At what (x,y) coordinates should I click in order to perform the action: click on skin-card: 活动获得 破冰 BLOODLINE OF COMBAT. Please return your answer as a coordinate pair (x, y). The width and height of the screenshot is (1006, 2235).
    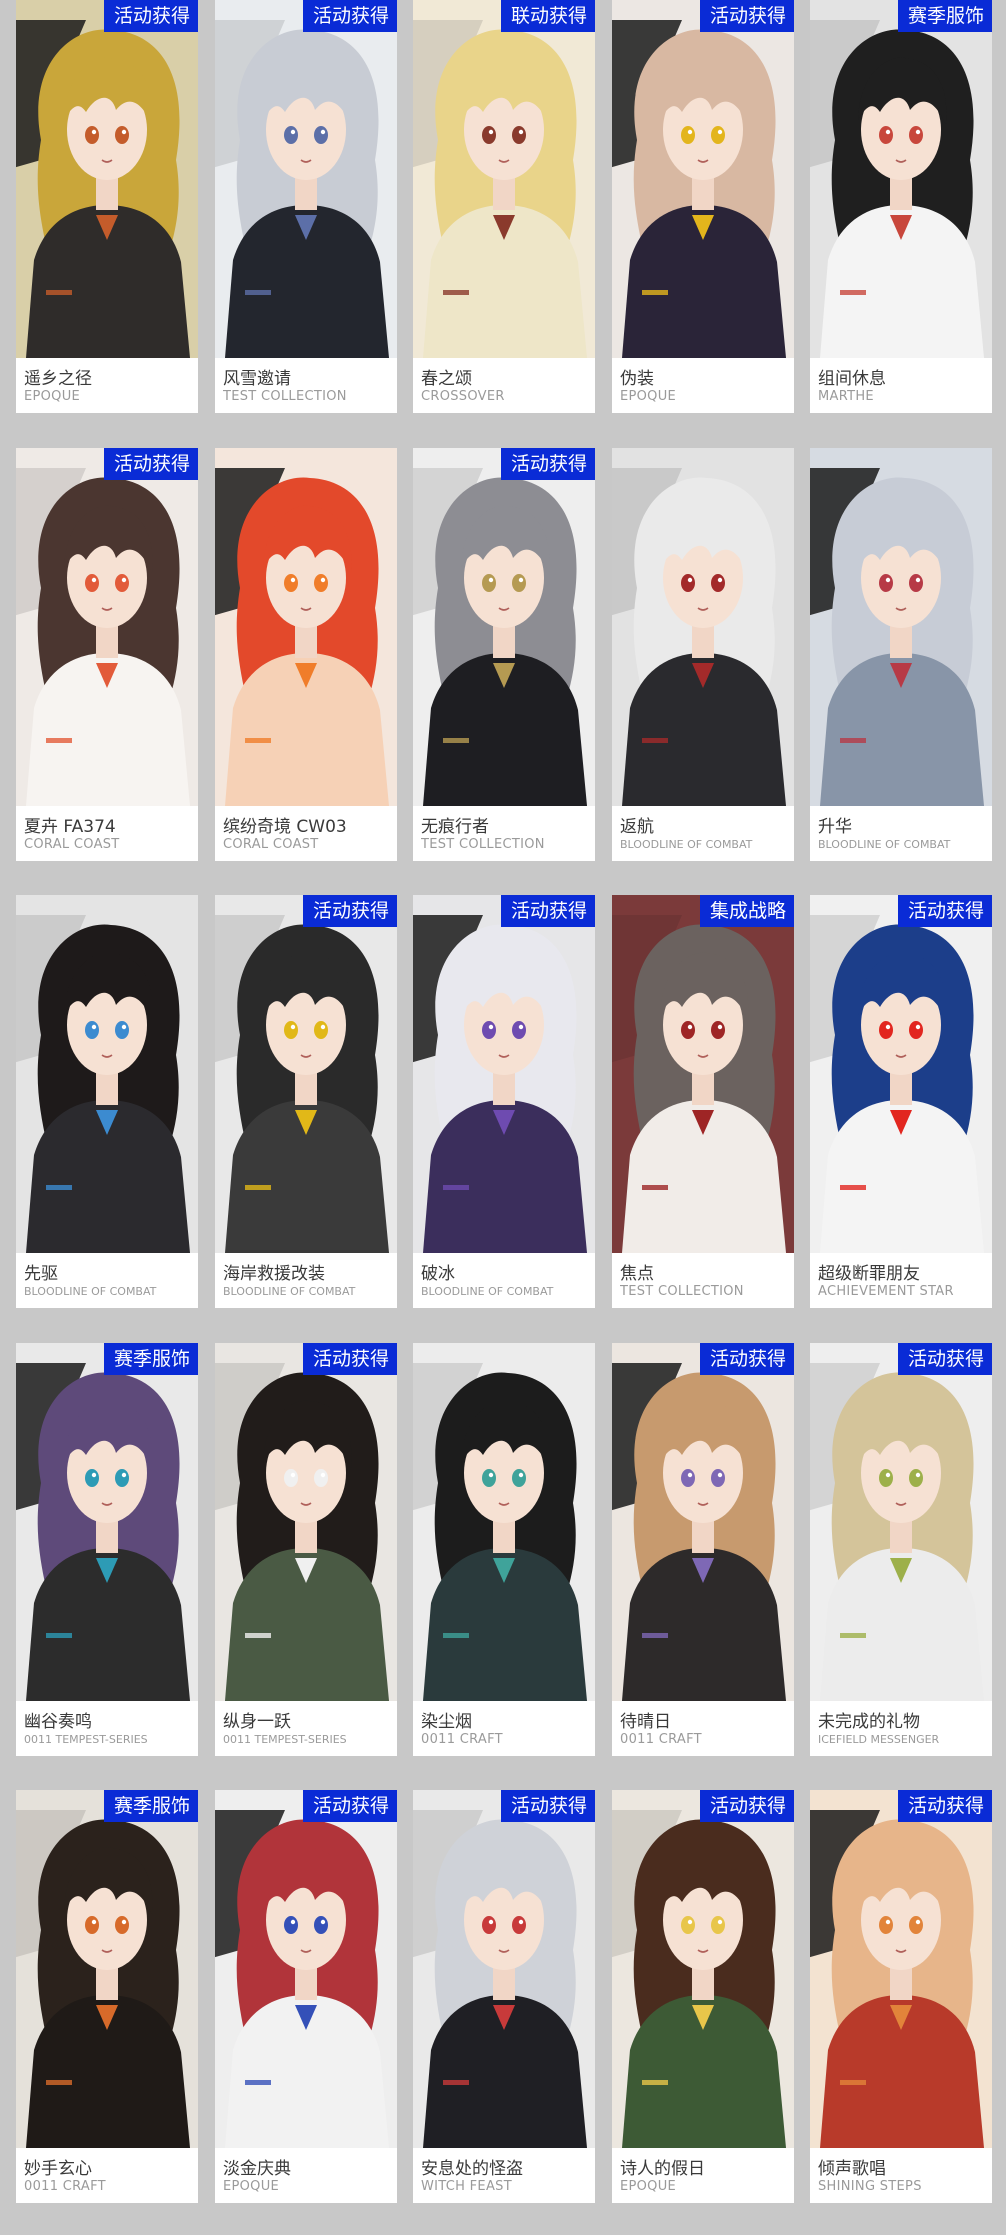
    Looking at the image, I should click on (504, 1101).